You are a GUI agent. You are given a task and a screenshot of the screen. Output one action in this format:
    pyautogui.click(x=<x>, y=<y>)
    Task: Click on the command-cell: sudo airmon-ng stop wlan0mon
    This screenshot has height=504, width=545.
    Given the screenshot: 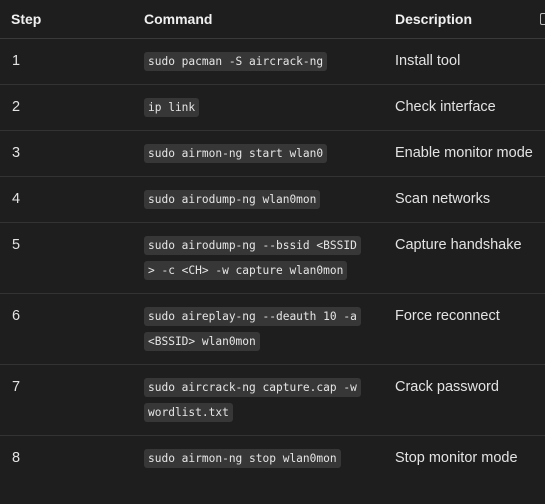 What is the action you would take?
    pyautogui.click(x=269, y=459)
    